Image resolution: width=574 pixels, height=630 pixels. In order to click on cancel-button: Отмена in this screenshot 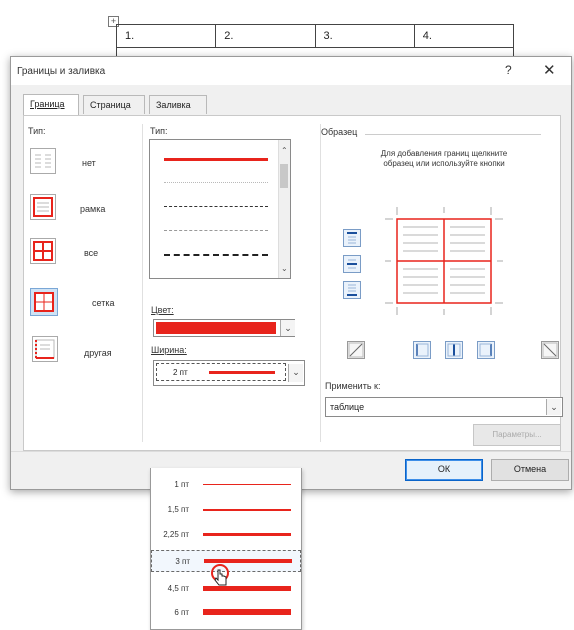, I will do `click(530, 470)`.